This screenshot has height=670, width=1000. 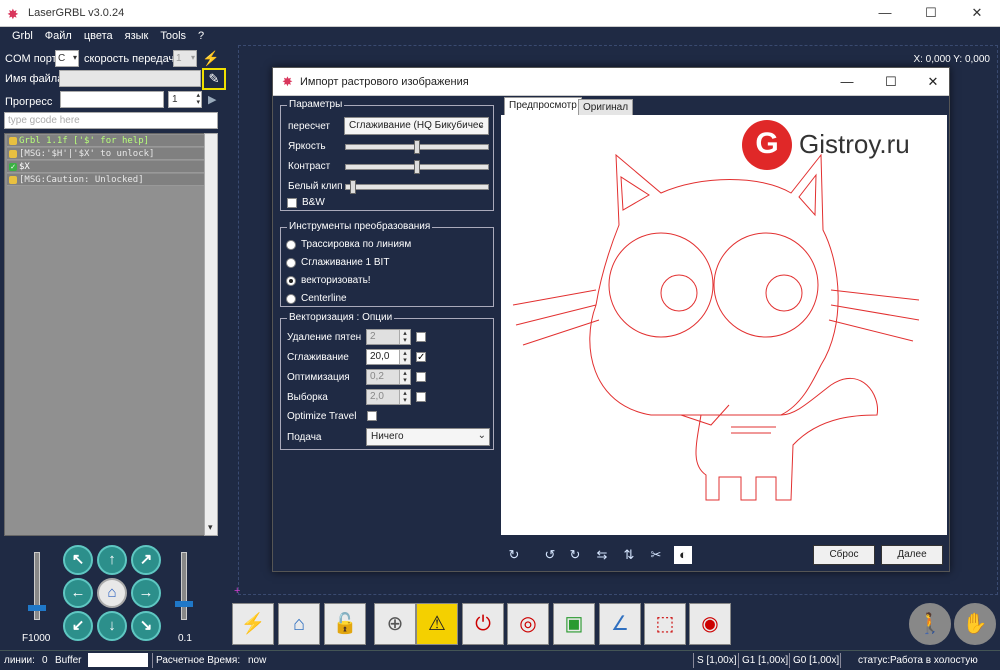 I want to click on menu-tools: Tools, so click(x=173, y=34).